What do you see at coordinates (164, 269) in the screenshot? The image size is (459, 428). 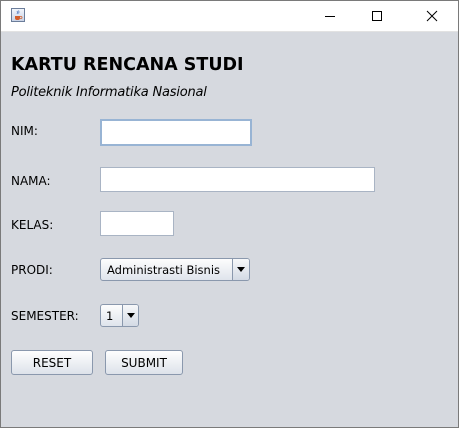 I see `prodi-selected-value: Administrasti Bisnis` at bounding box center [164, 269].